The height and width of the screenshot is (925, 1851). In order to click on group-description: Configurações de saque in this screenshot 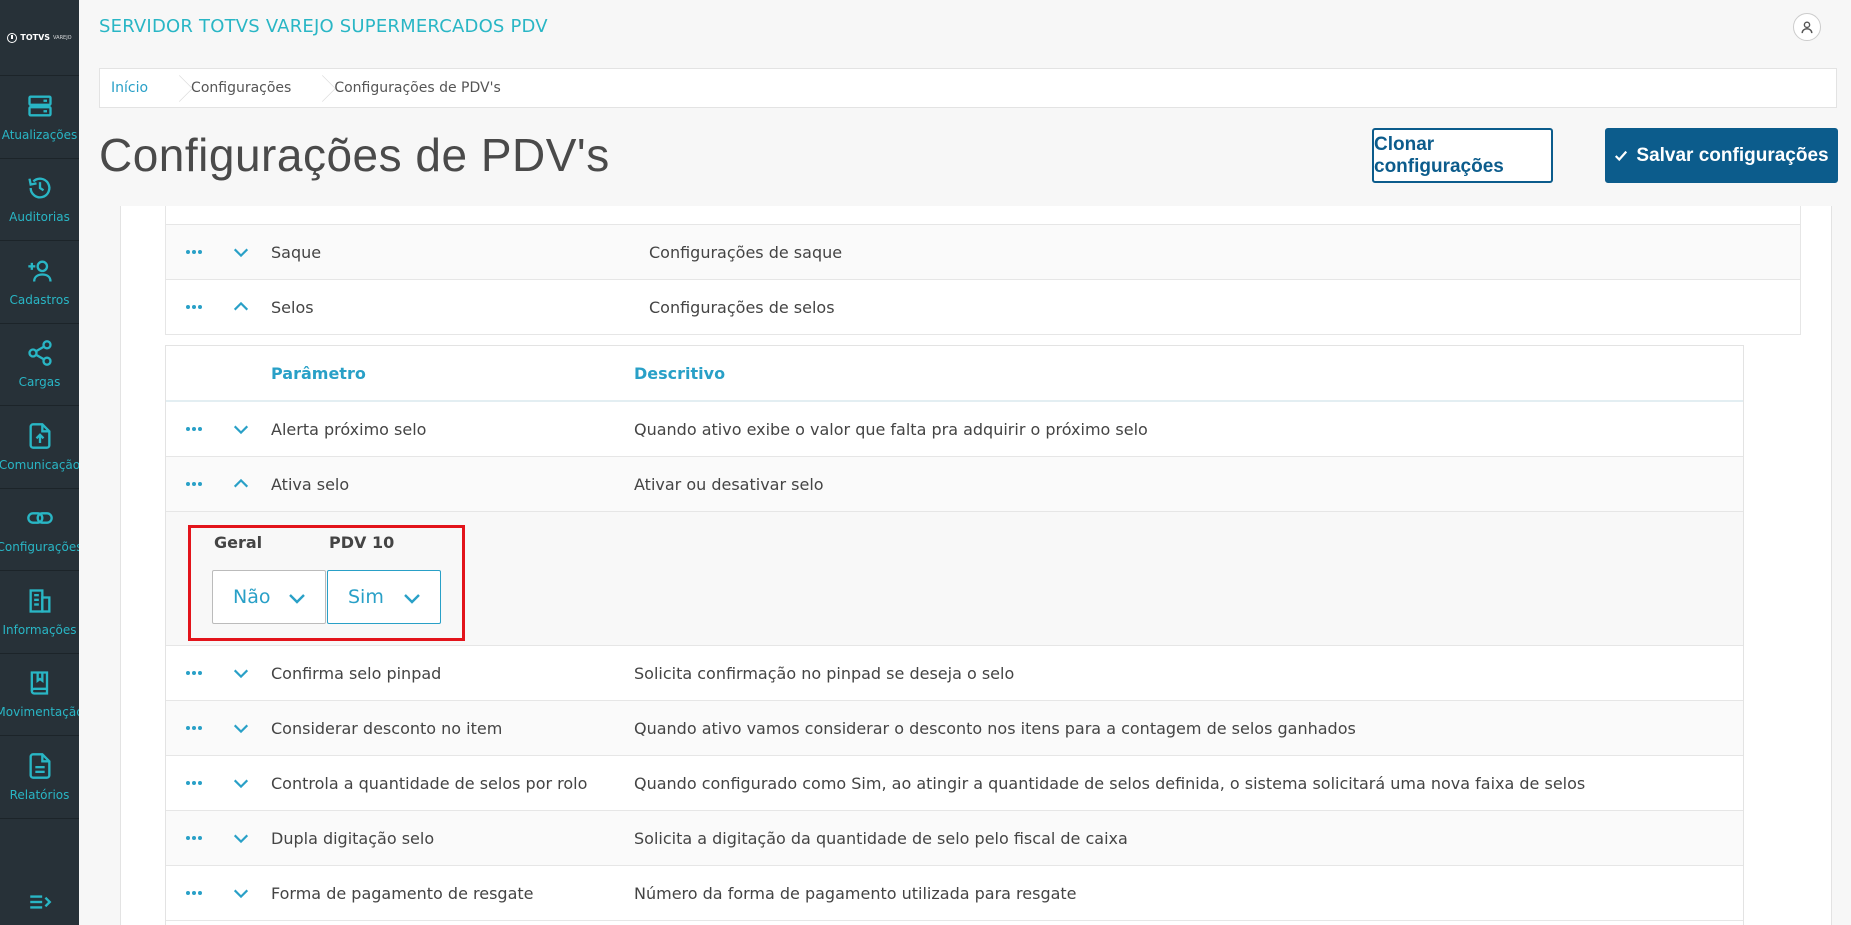, I will do `click(746, 252)`.